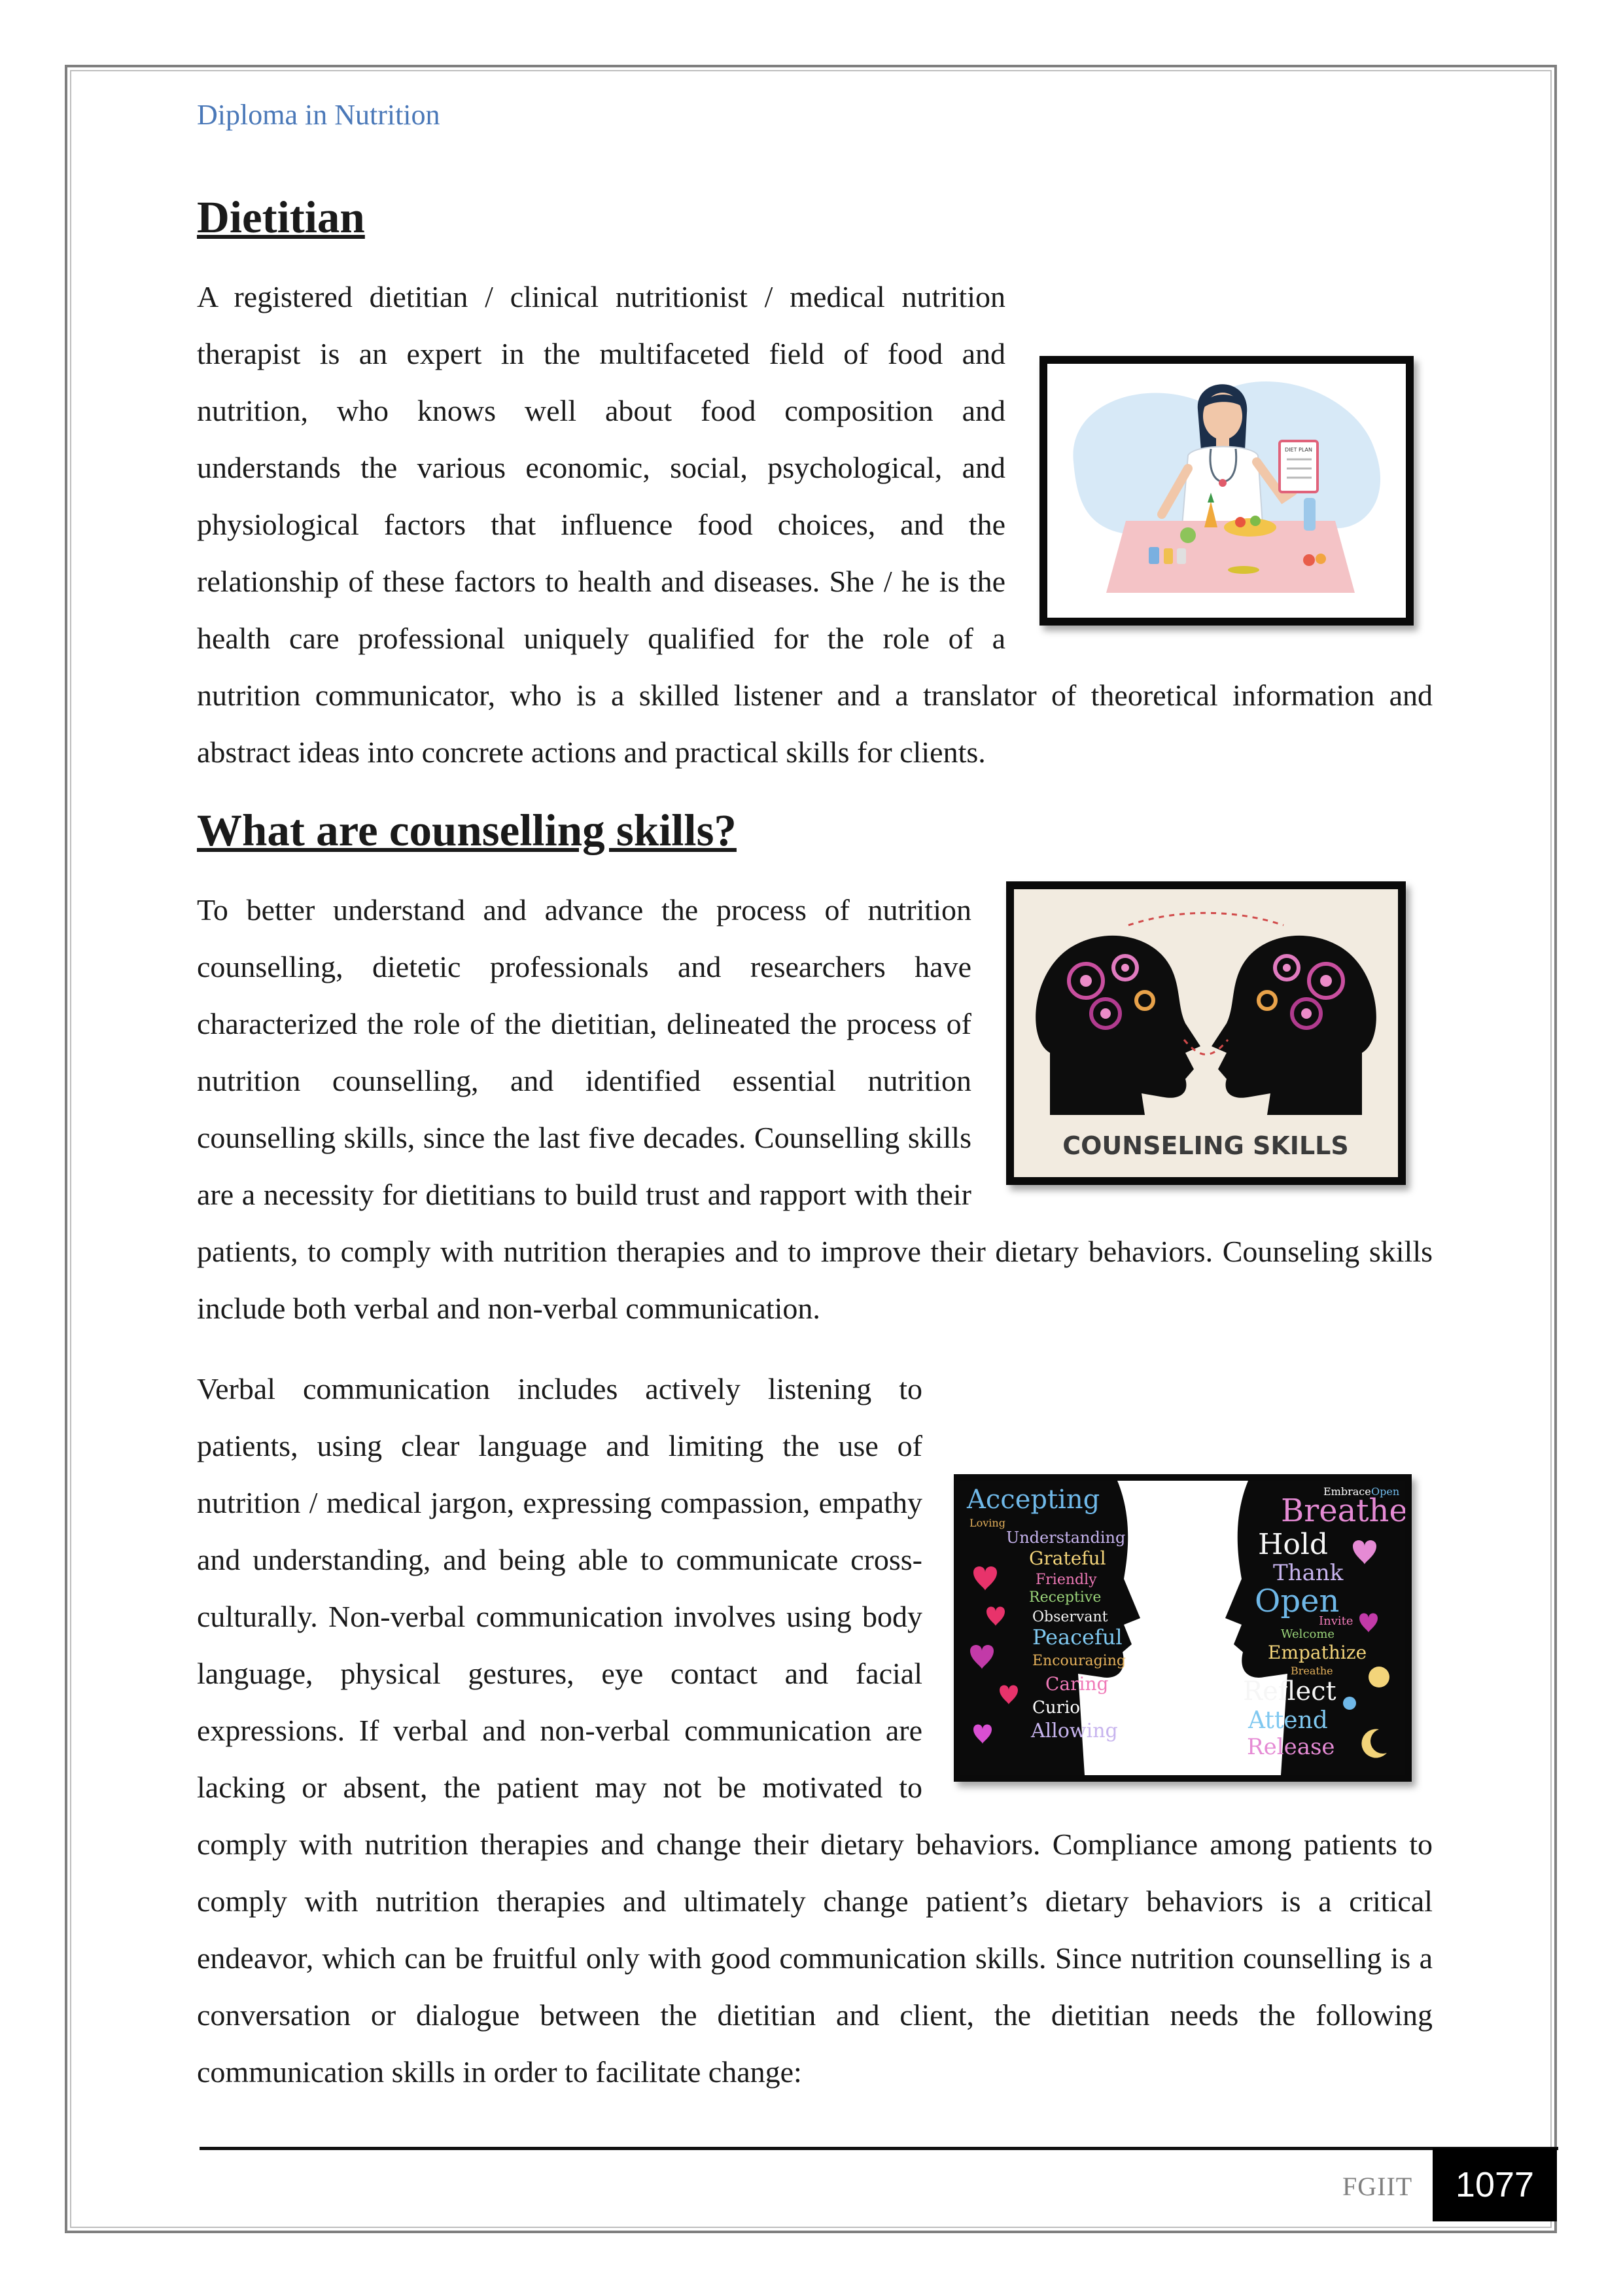 This screenshot has width=1623, height=2296. I want to click on clipboard-text: DIET PLAN, so click(1299, 450).